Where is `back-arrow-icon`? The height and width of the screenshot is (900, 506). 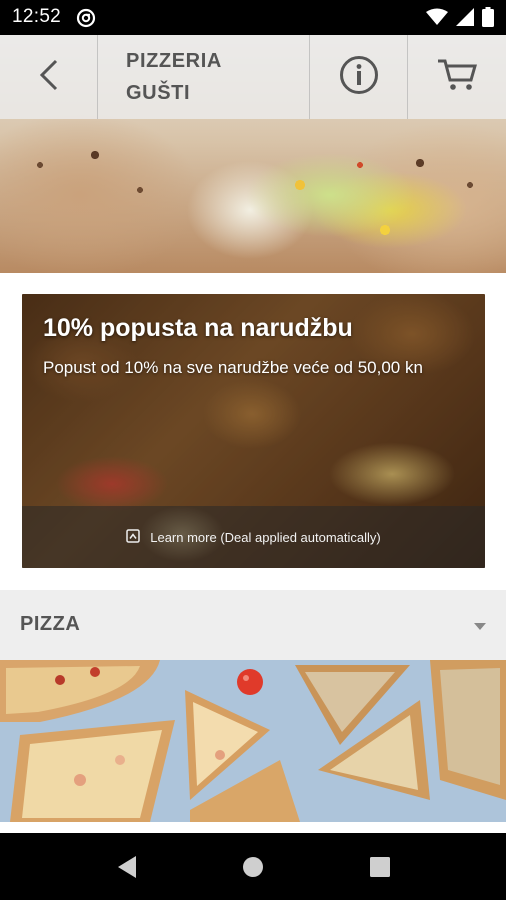 back-arrow-icon is located at coordinates (49, 77).